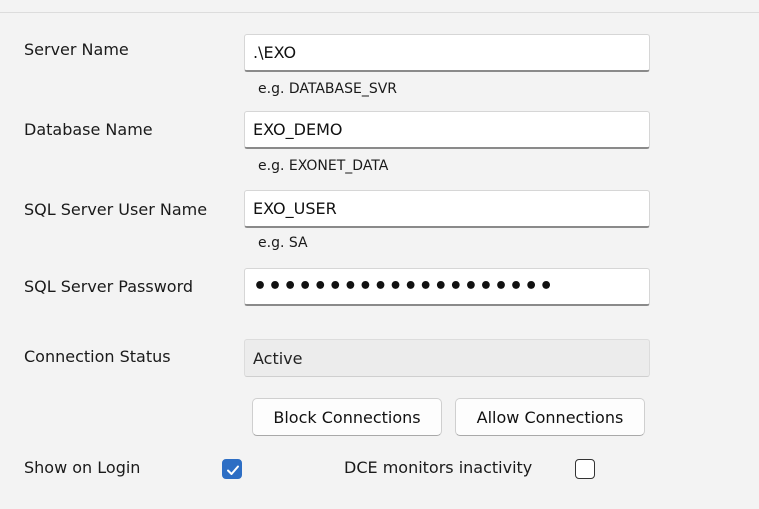 The height and width of the screenshot is (509, 759). Describe the element at coordinates (585, 469) in the screenshot. I see `dce-monitors-inactivity-checkbox` at that location.